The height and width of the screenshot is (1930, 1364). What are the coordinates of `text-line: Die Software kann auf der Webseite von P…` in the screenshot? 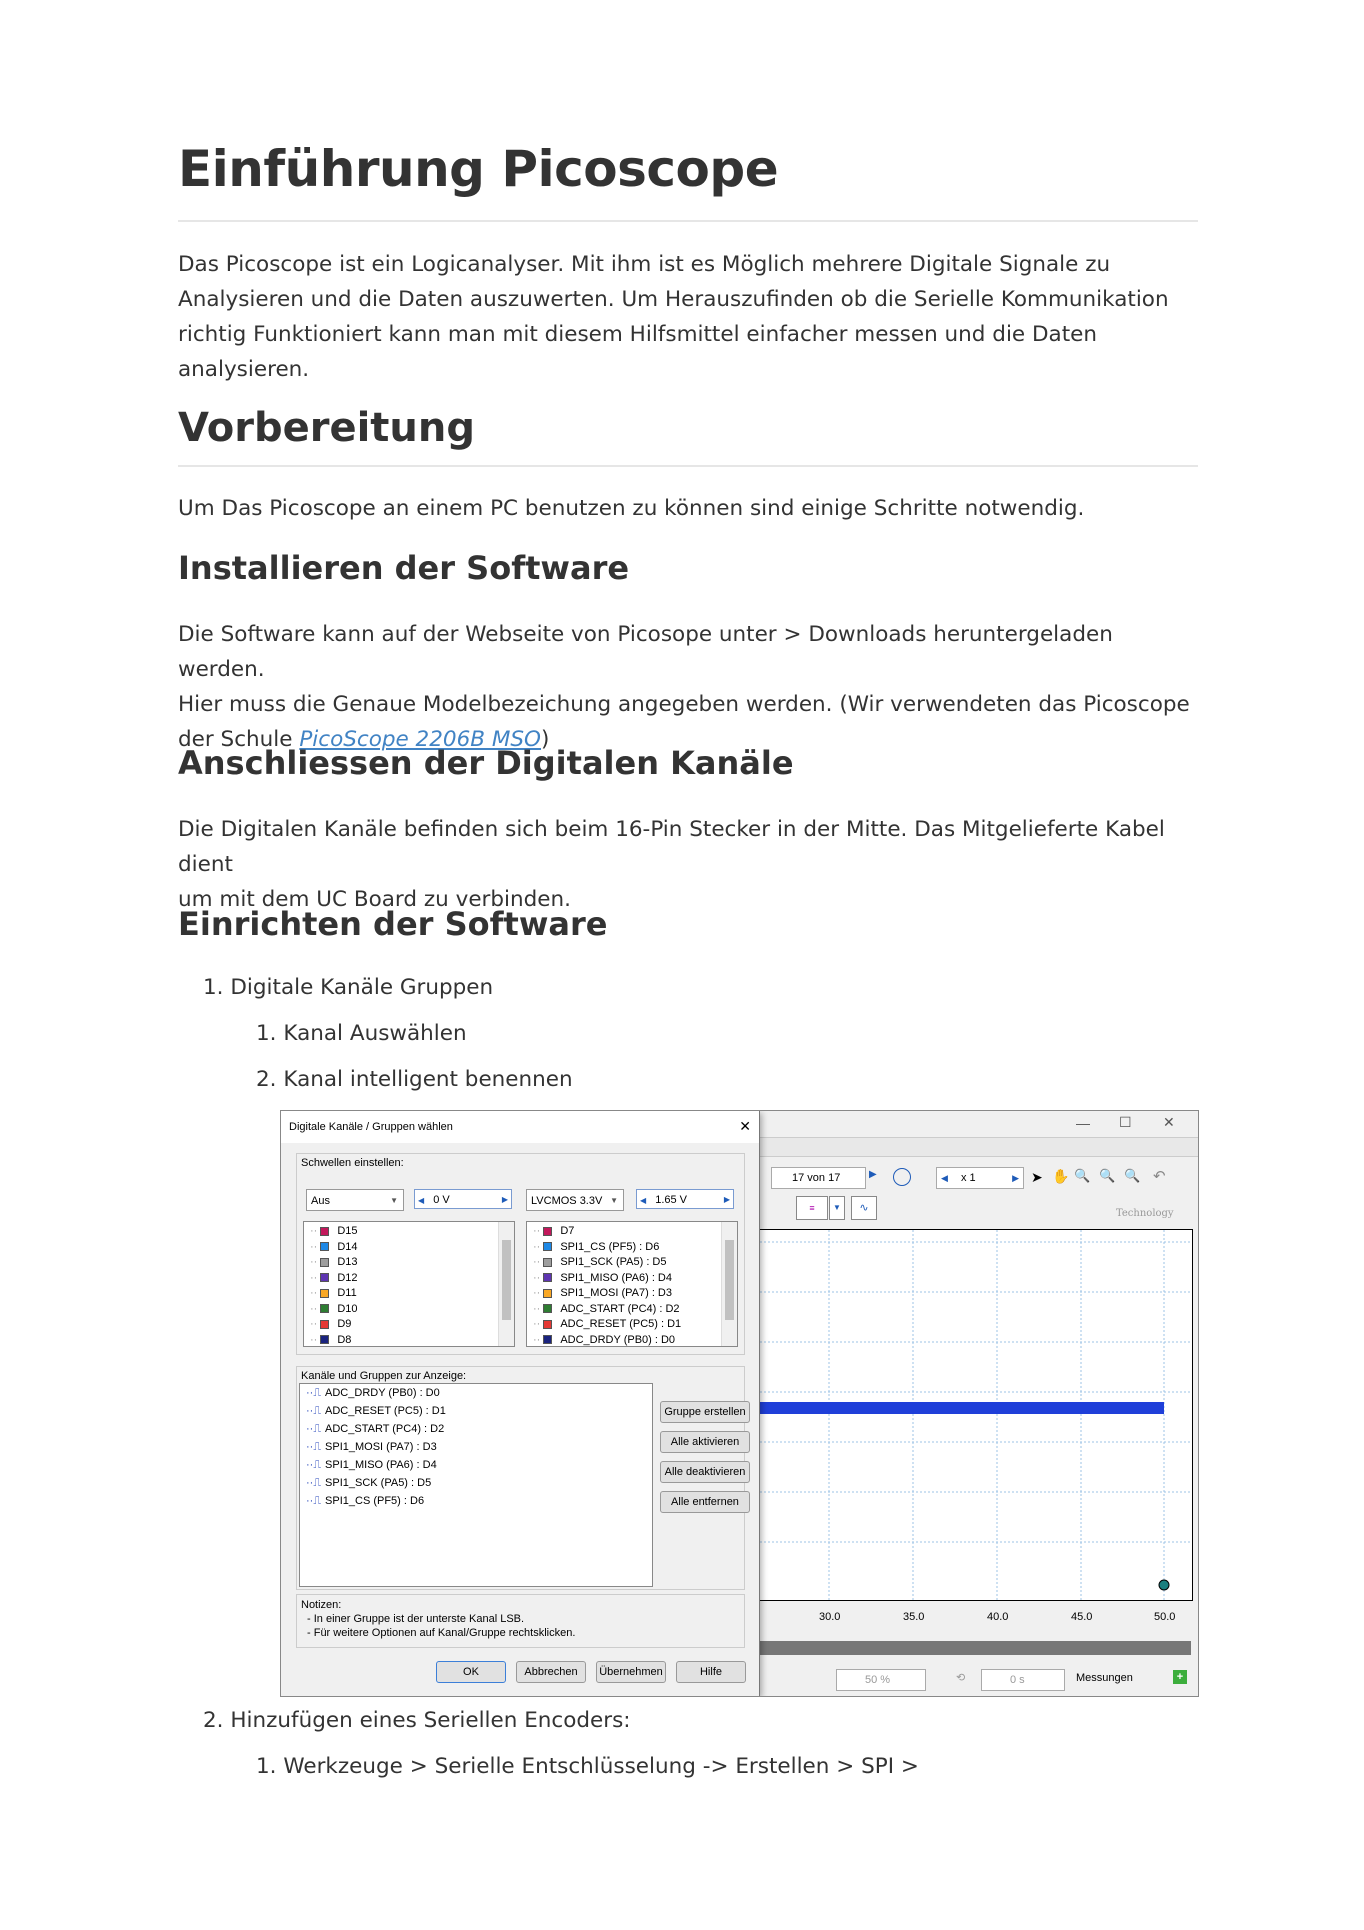 It's located at (645, 652).